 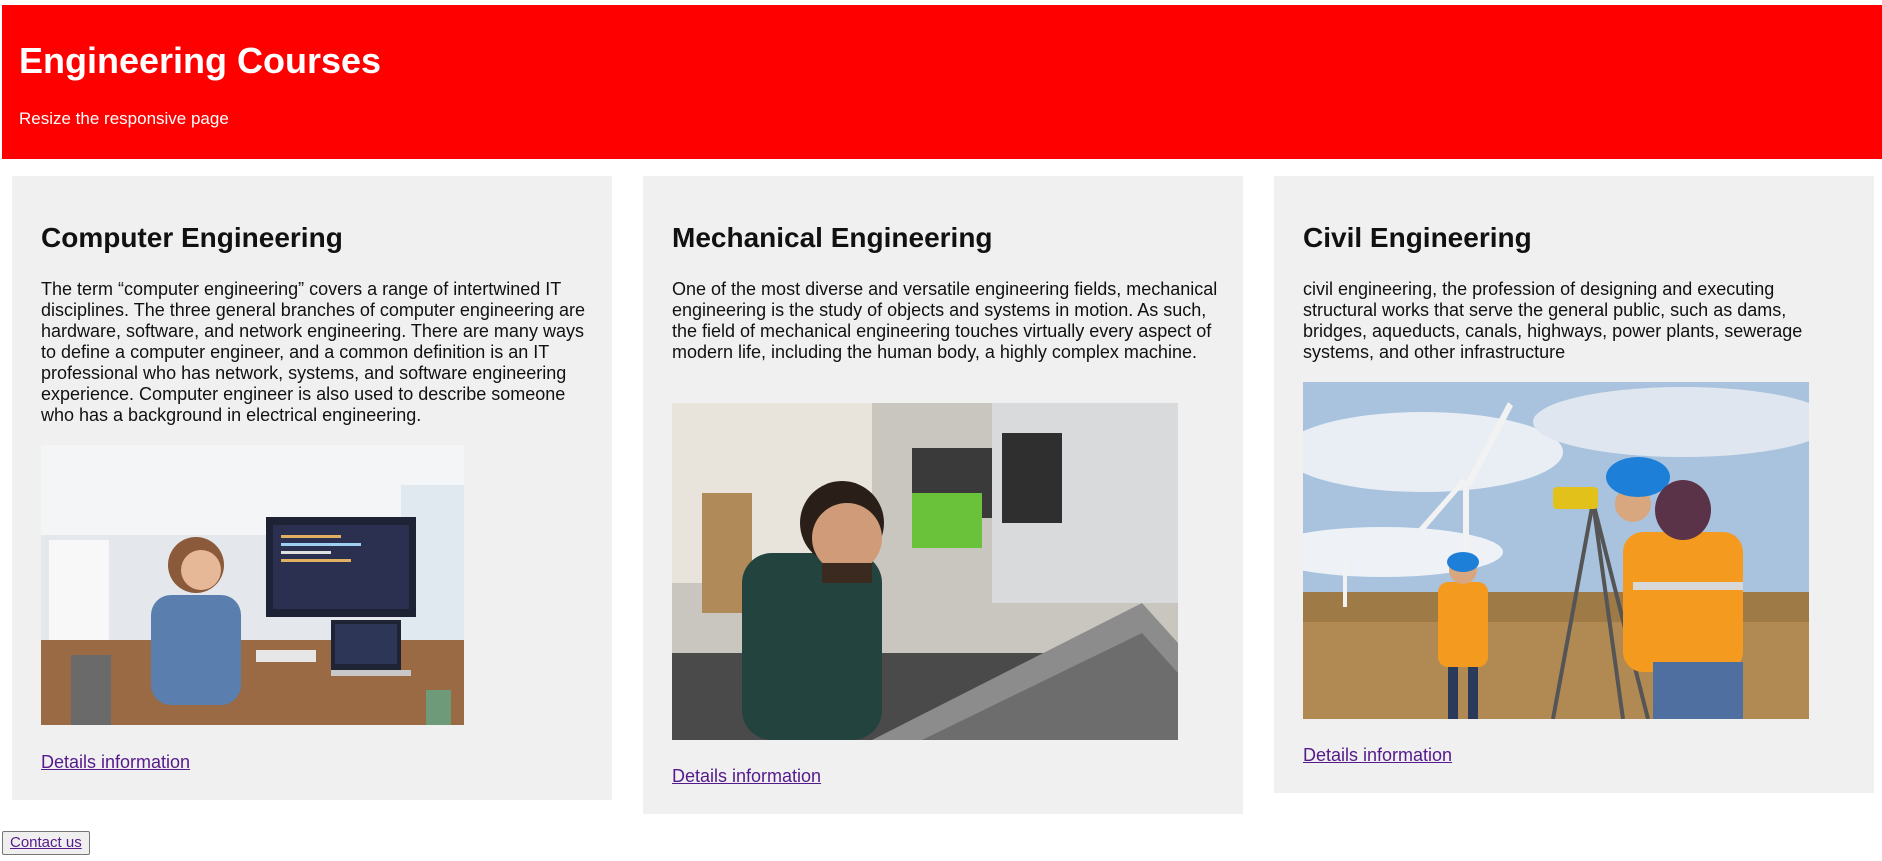 I want to click on computer-engineering-photo, so click(x=252, y=585).